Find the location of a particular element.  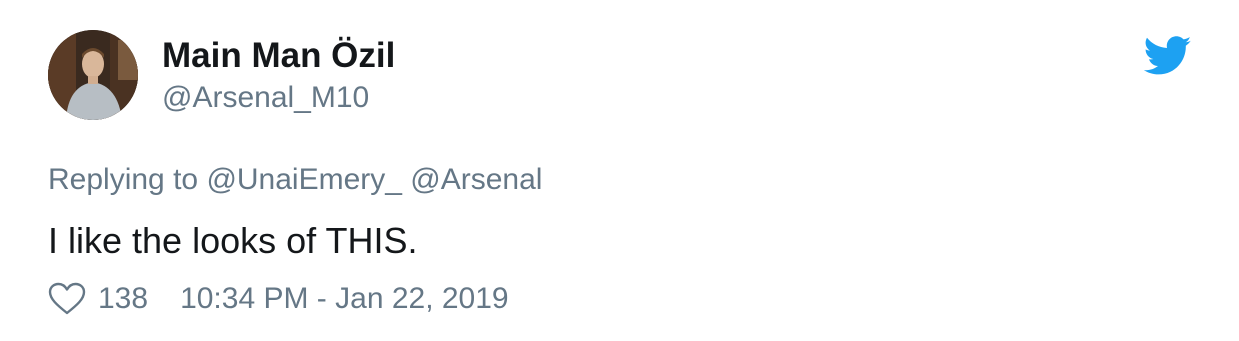

like-count: 138 is located at coordinates (123, 298).